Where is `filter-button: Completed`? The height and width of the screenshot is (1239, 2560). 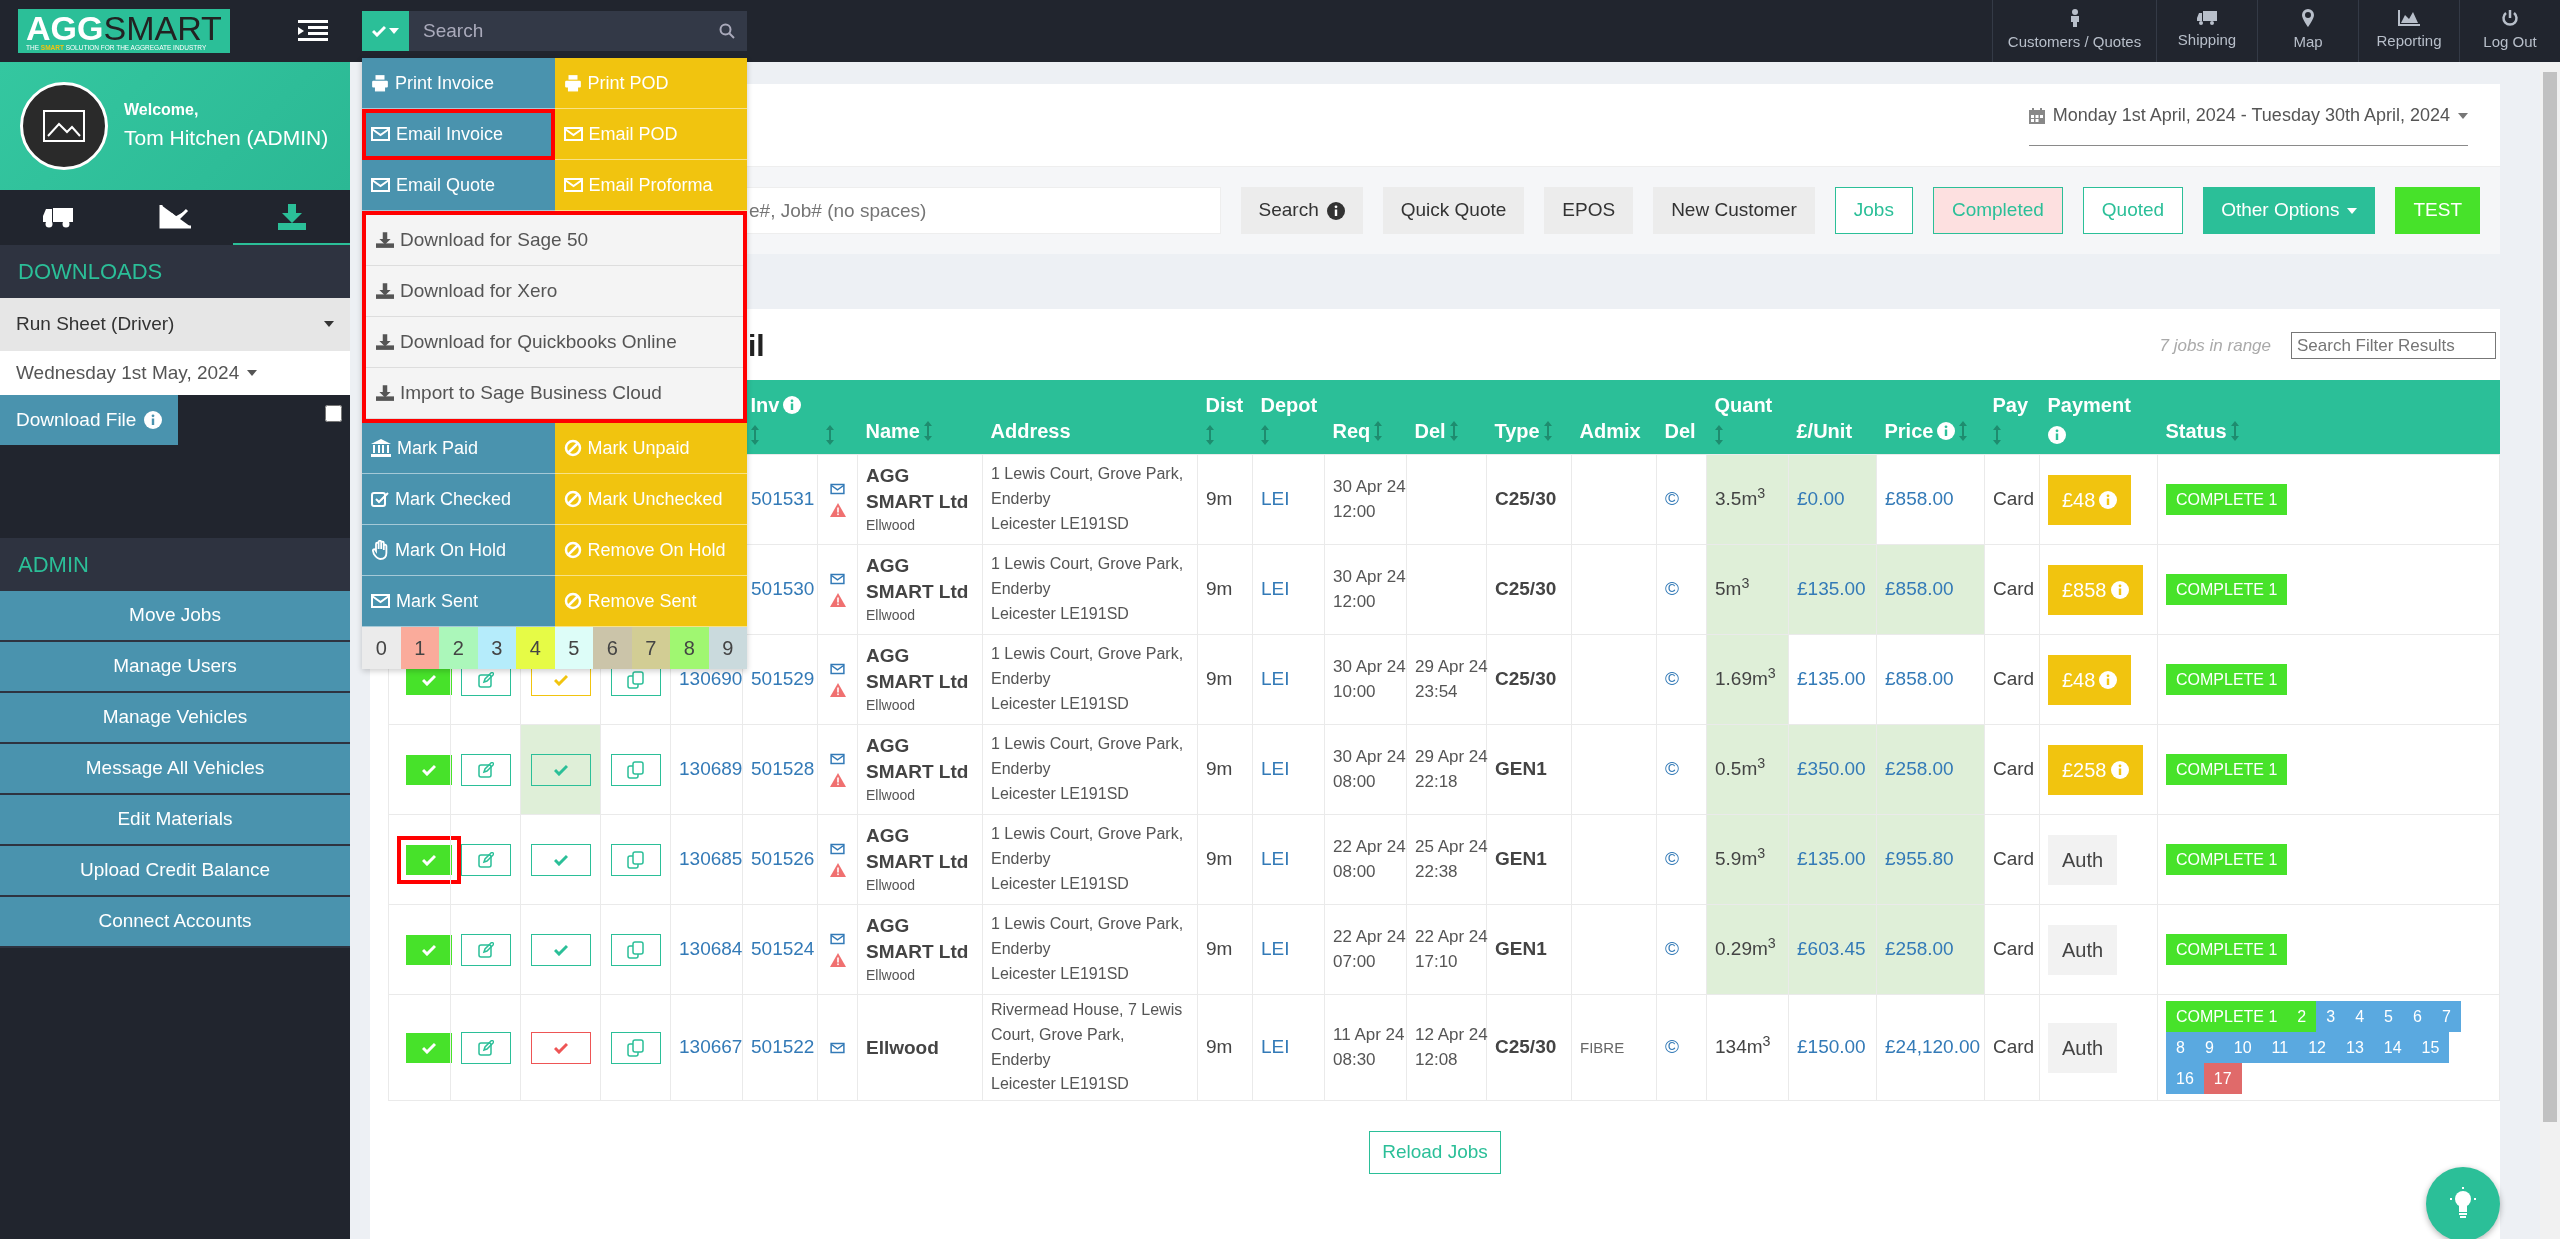
filter-button: Completed is located at coordinates (1997, 210).